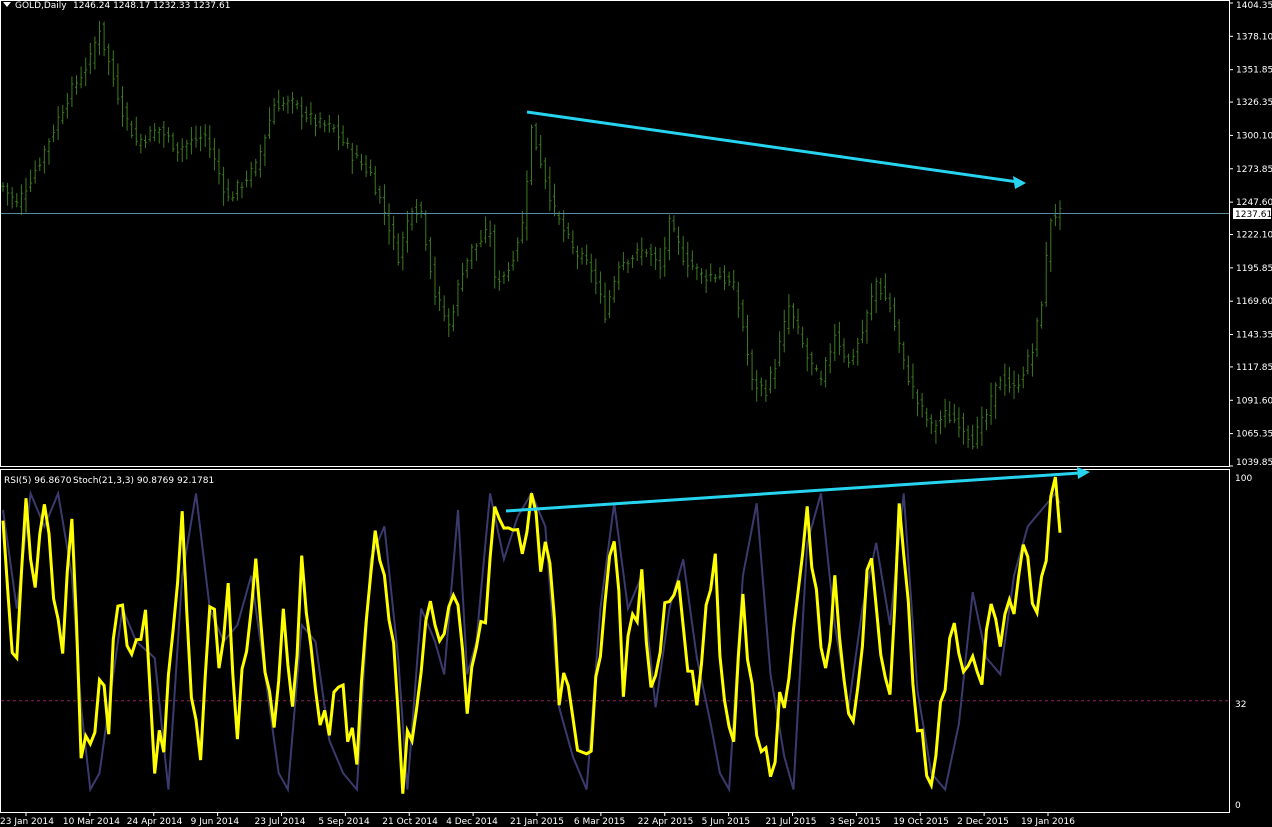 The height and width of the screenshot is (827, 1272). What do you see at coordinates (983, 822) in the screenshot?
I see `date-axis-label: 2 Dec 2015` at bounding box center [983, 822].